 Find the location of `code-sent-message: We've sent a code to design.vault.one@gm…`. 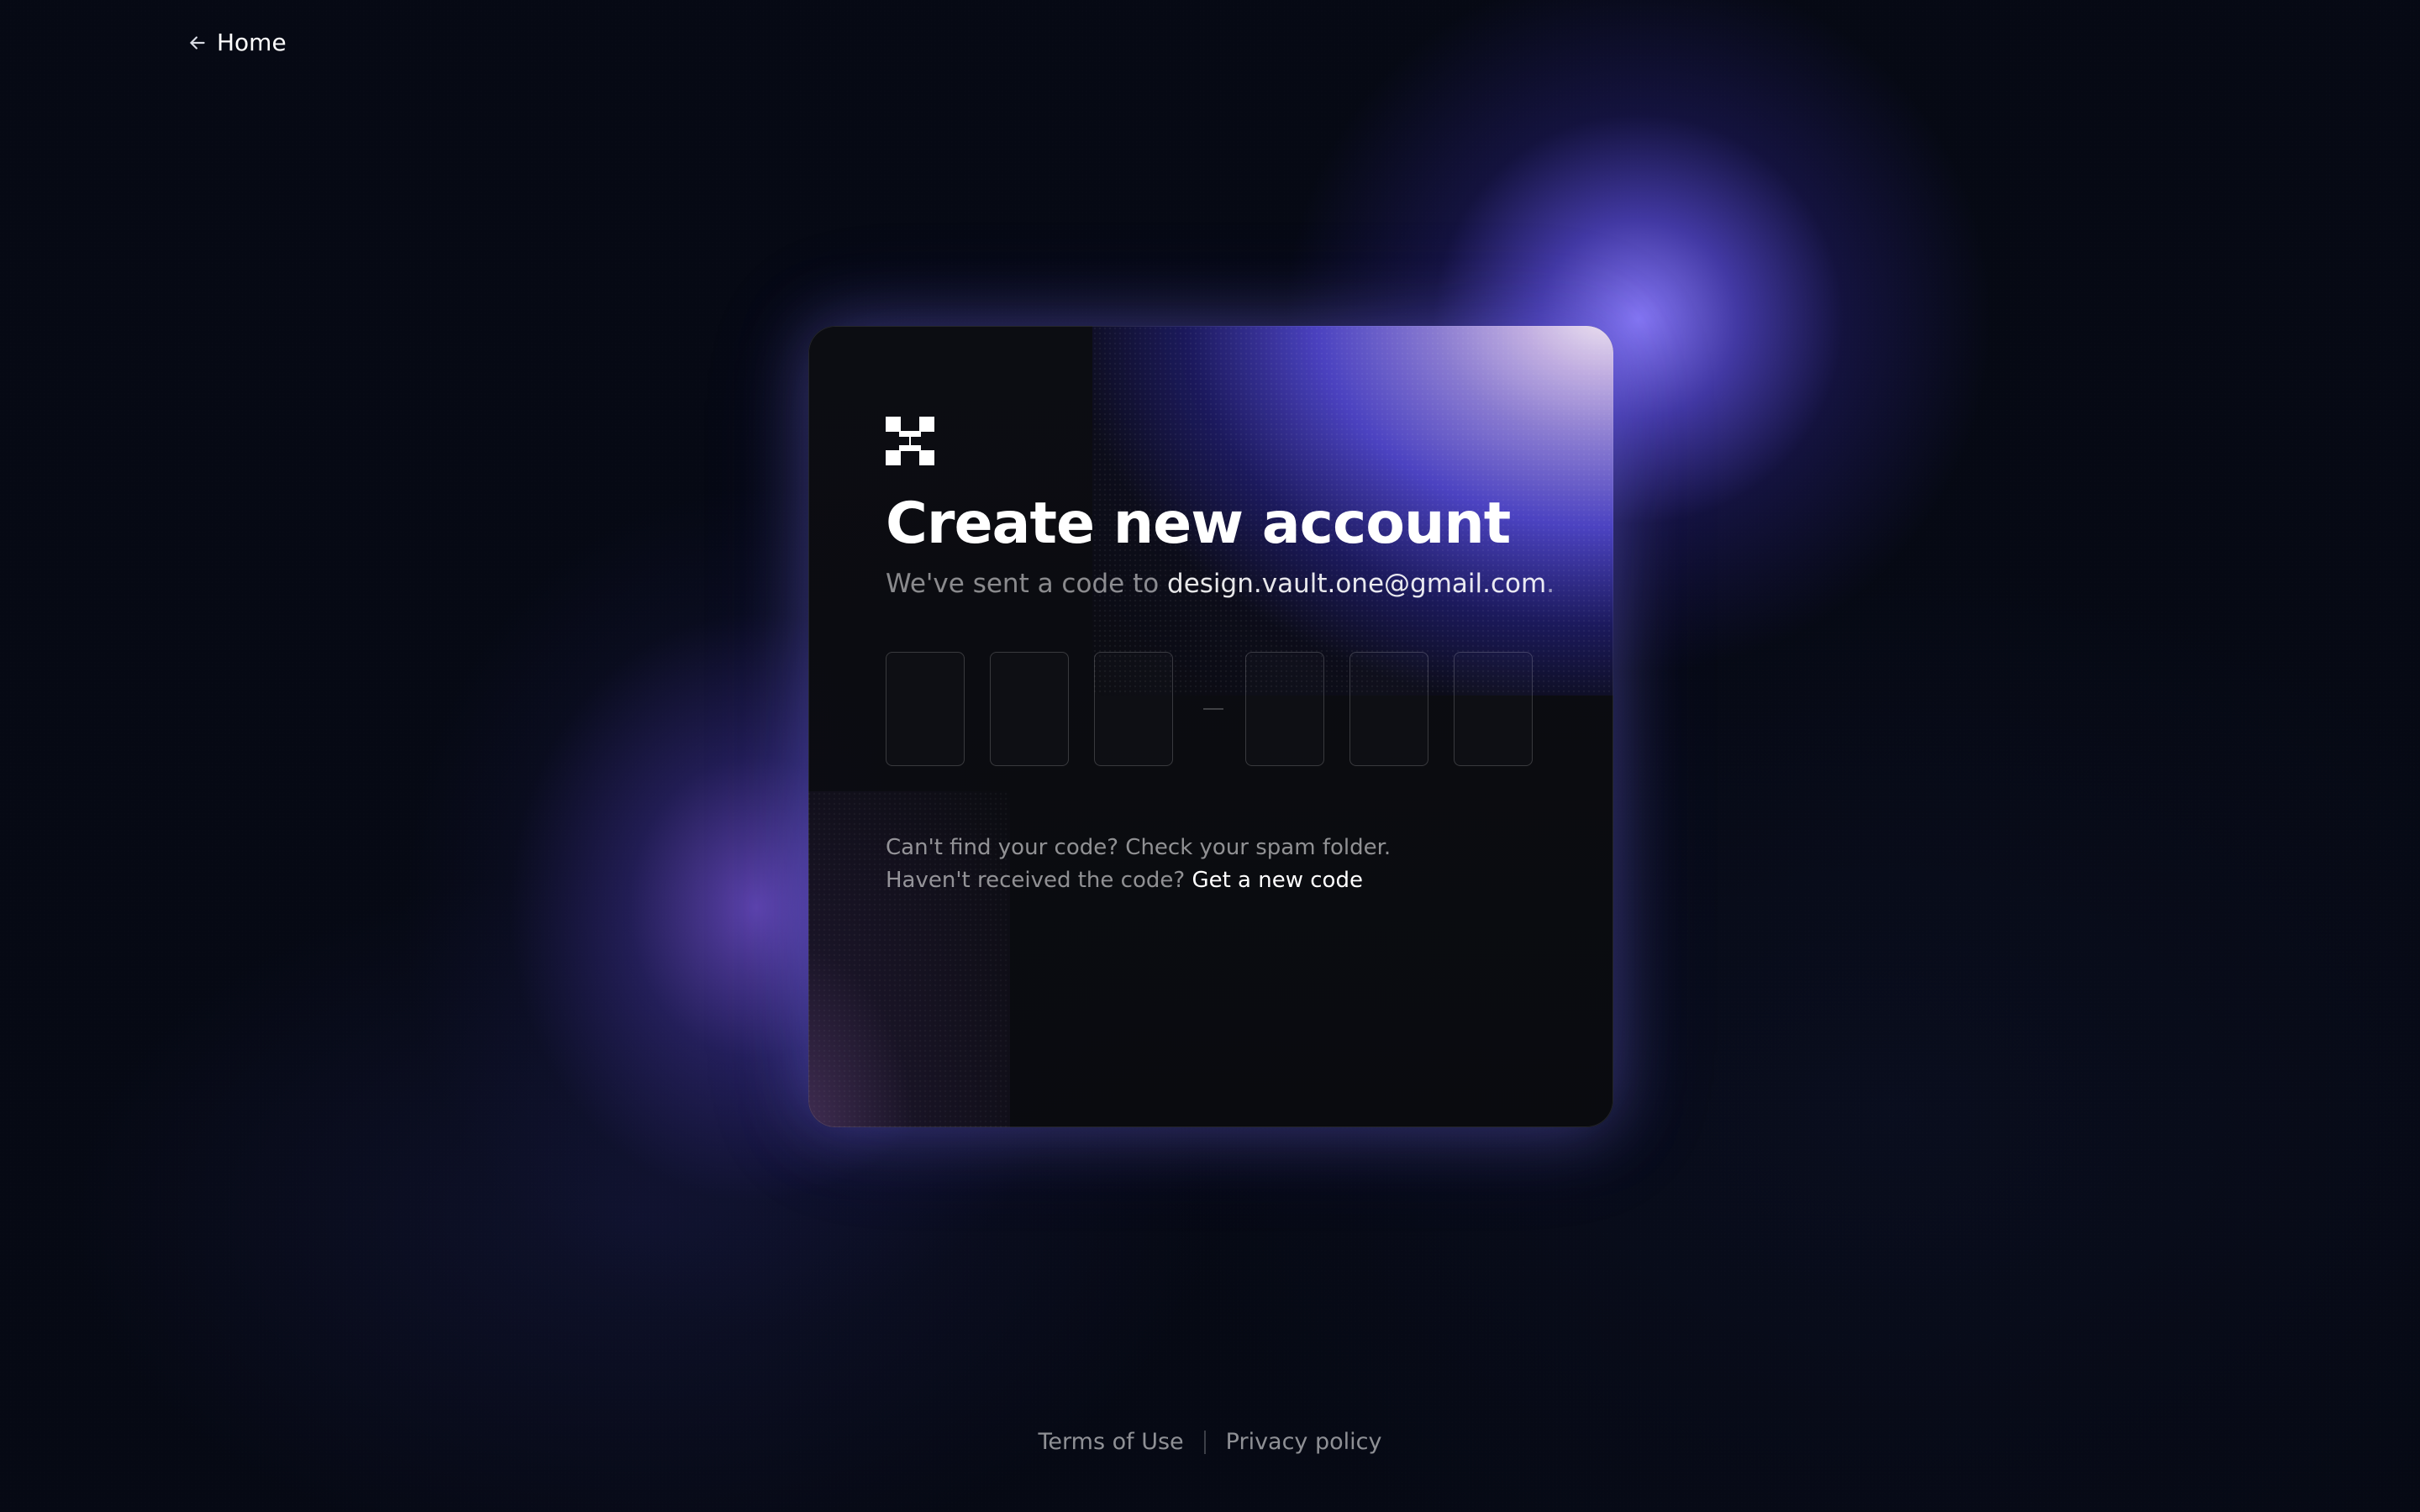

code-sent-message: We've sent a code to design.vault.one@gm… is located at coordinates (1221, 584).